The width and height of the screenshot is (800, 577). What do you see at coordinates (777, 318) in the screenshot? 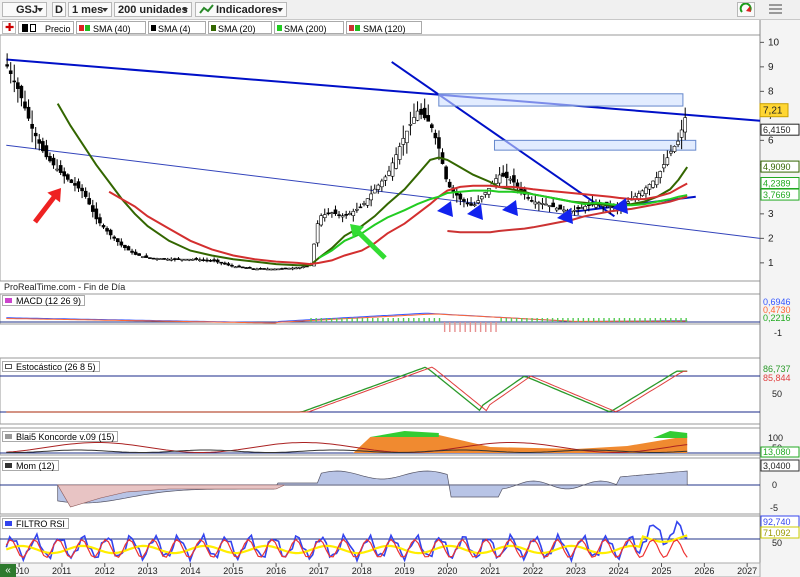
I see `macd-value: 0,2216` at bounding box center [777, 318].